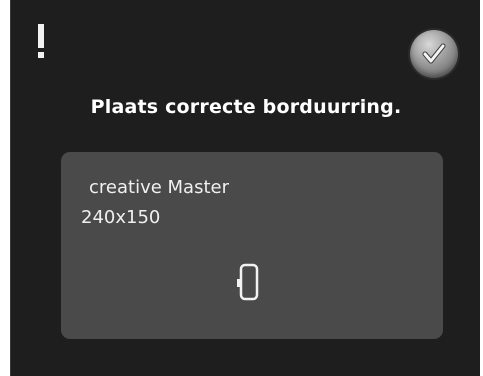 This screenshot has height=376, width=483. What do you see at coordinates (248, 282) in the screenshot?
I see `embroidery-hoop-icon` at bounding box center [248, 282].